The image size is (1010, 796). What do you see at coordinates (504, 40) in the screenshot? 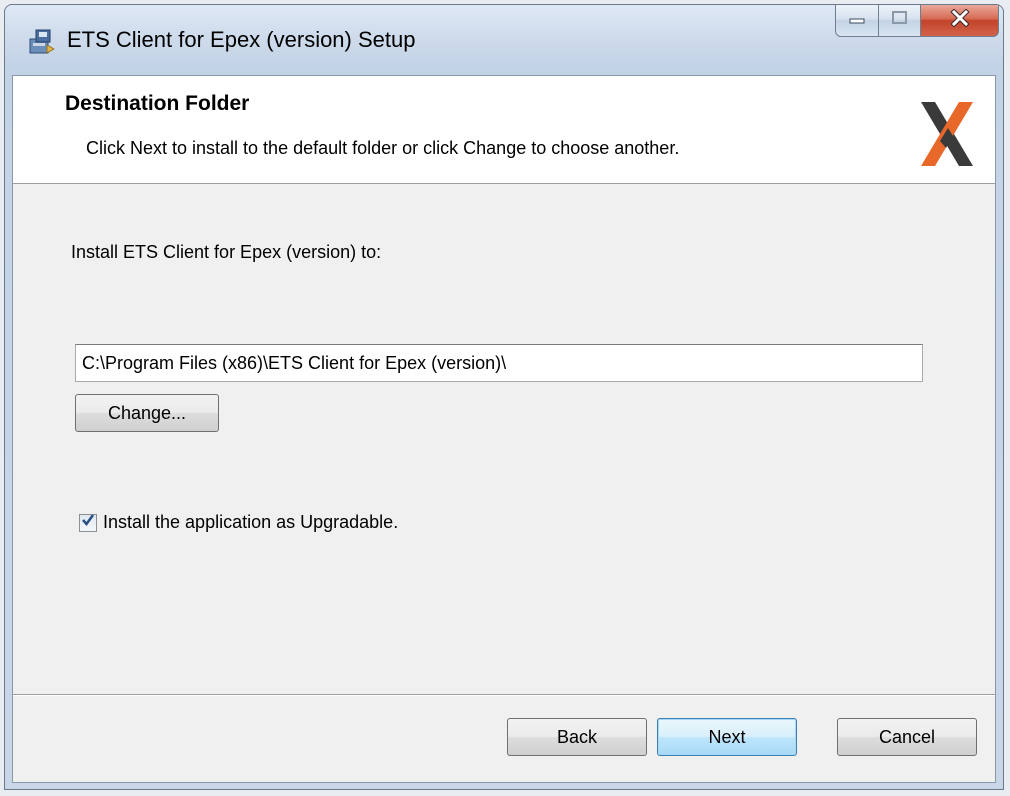
I see `title-bar: ETS Client for Epex (version) Setup` at bounding box center [504, 40].